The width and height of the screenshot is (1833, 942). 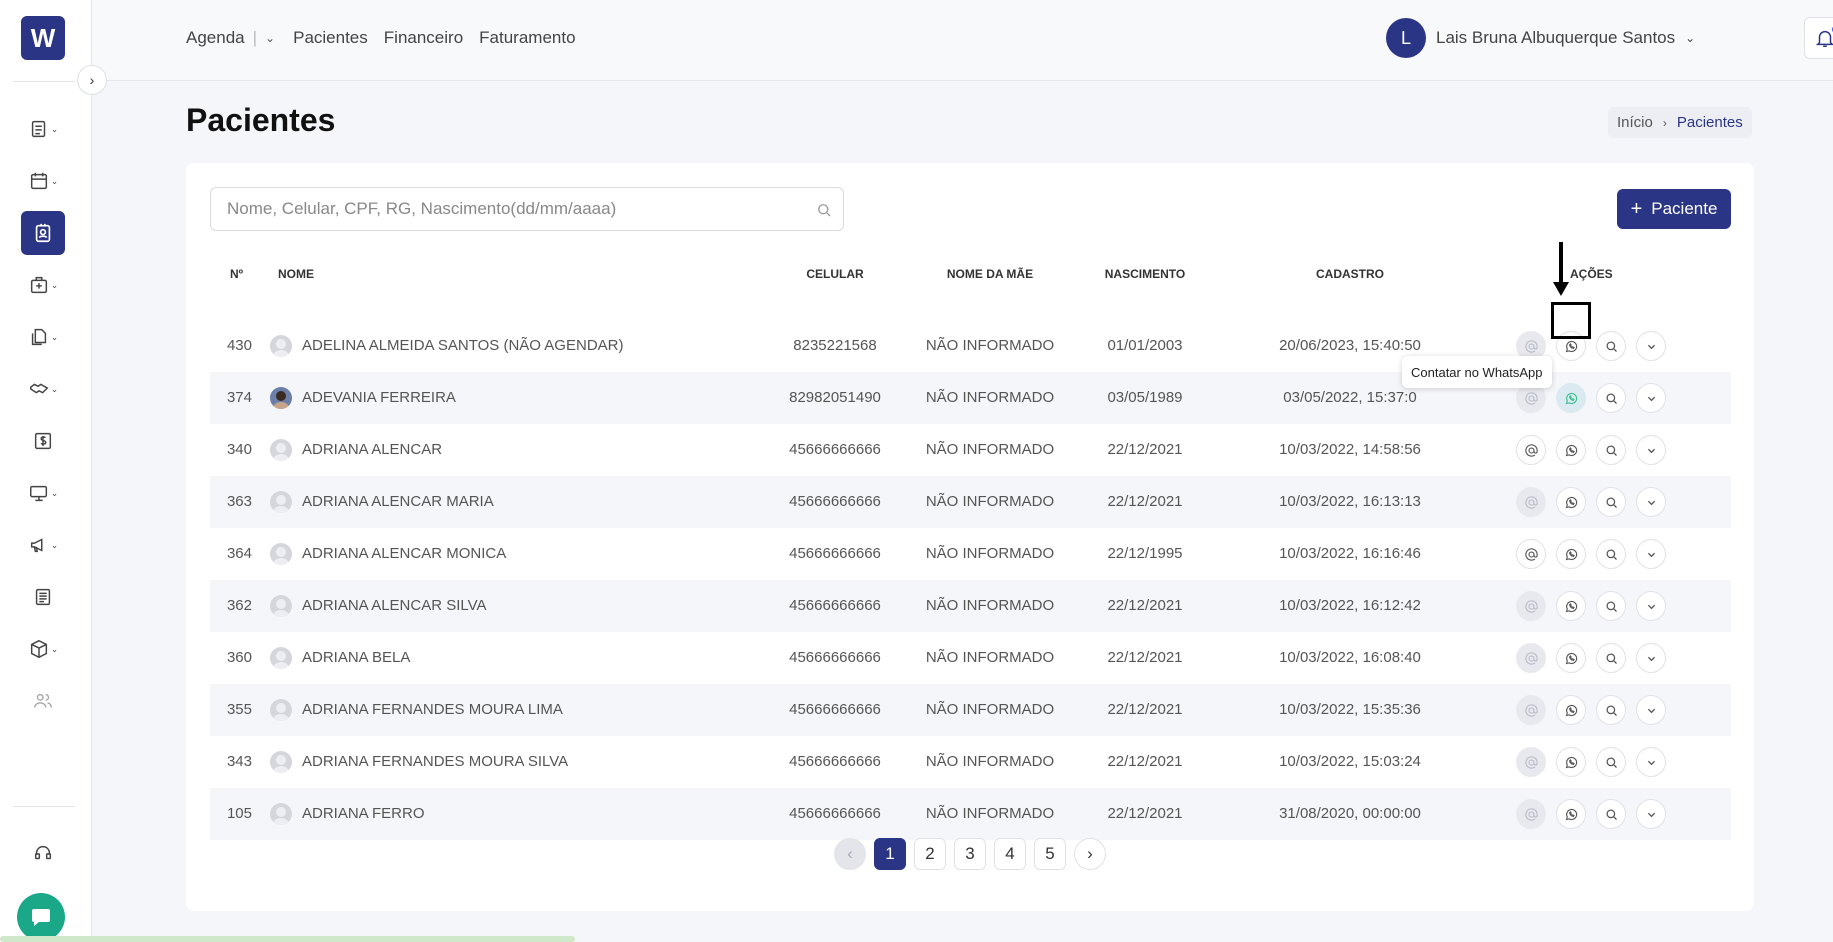 What do you see at coordinates (43, 233) in the screenshot?
I see `sidebar-item-patients` at bounding box center [43, 233].